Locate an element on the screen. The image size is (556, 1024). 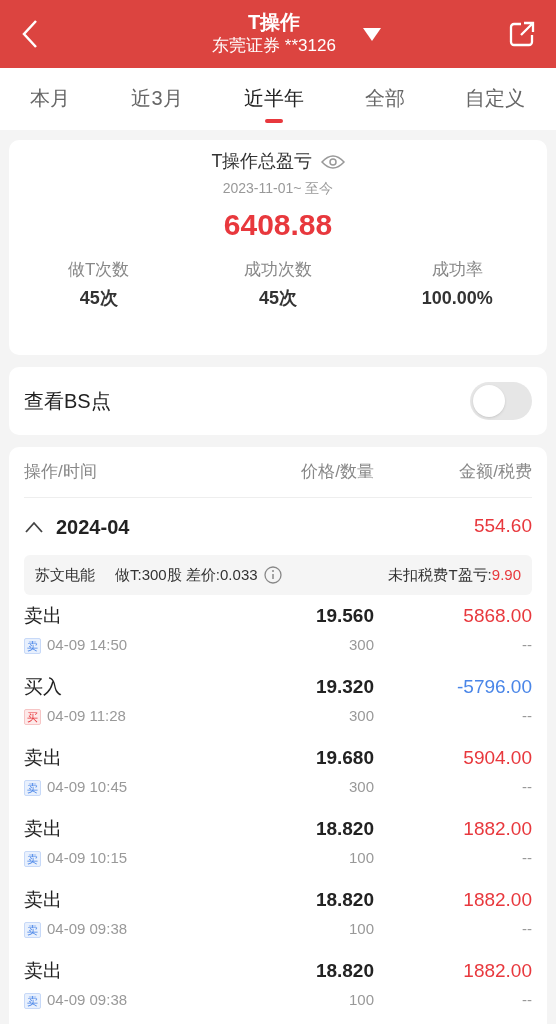
trade-amount: 5904.00 is located at coordinates (497, 758).